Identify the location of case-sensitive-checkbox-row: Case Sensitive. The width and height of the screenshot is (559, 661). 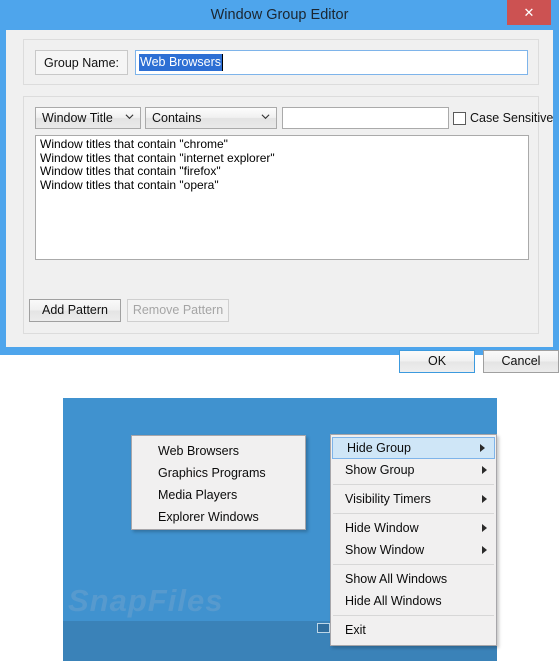
(503, 118).